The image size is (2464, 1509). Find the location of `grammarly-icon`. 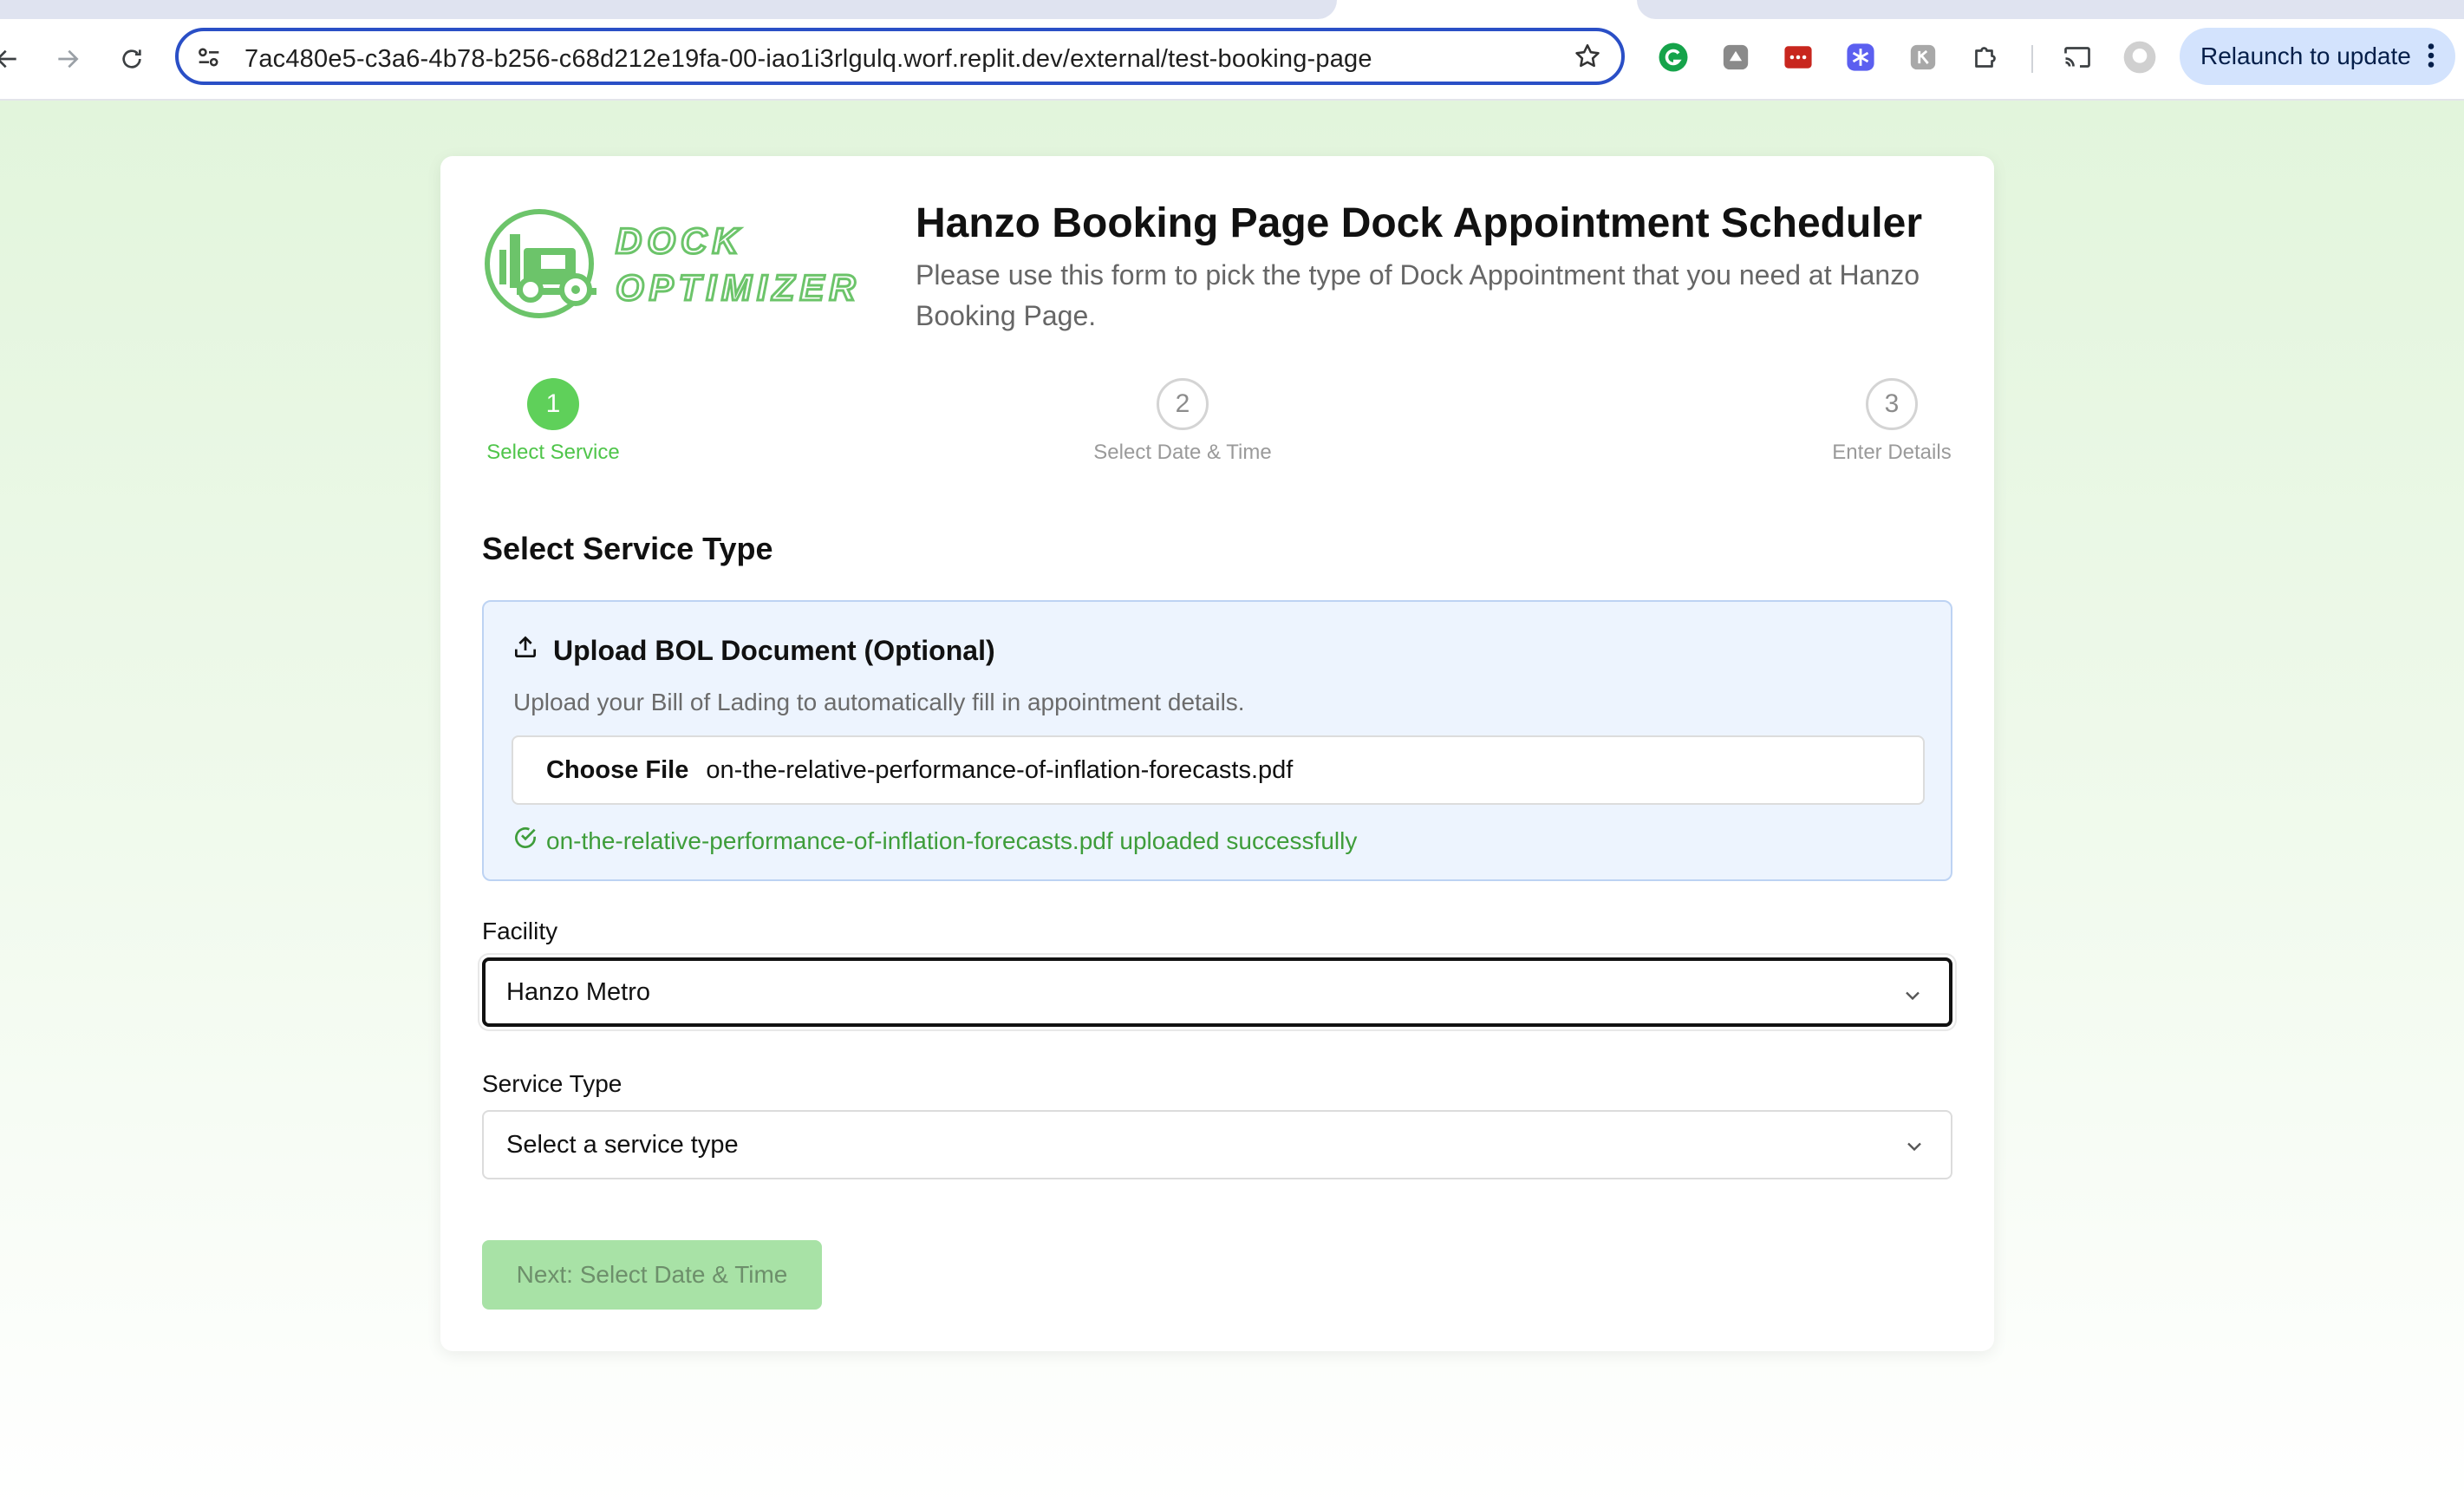

grammarly-icon is located at coordinates (1673, 58).